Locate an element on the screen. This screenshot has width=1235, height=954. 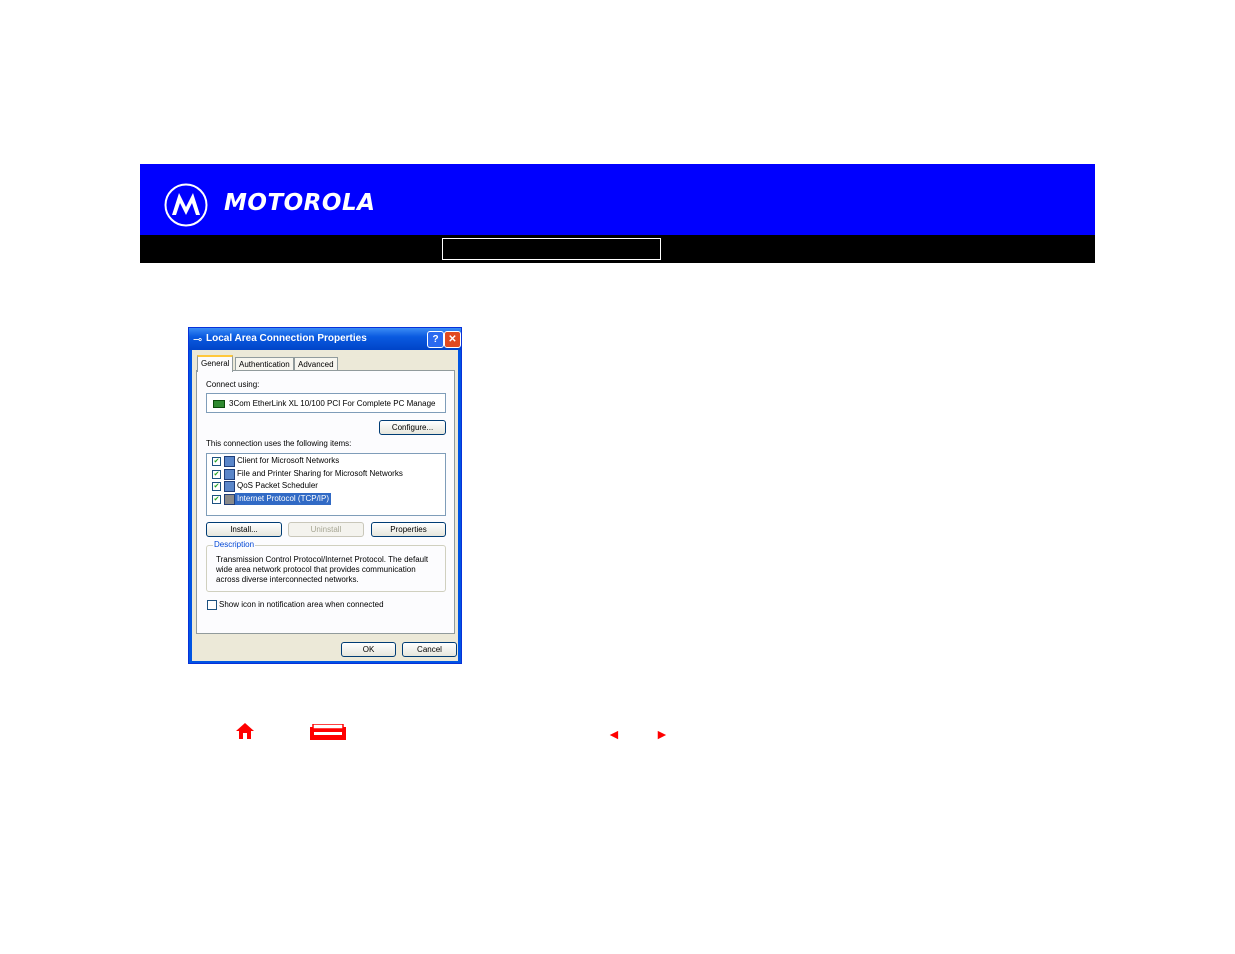
header-banner: MOTOROLA is located at coordinates (617, 199).